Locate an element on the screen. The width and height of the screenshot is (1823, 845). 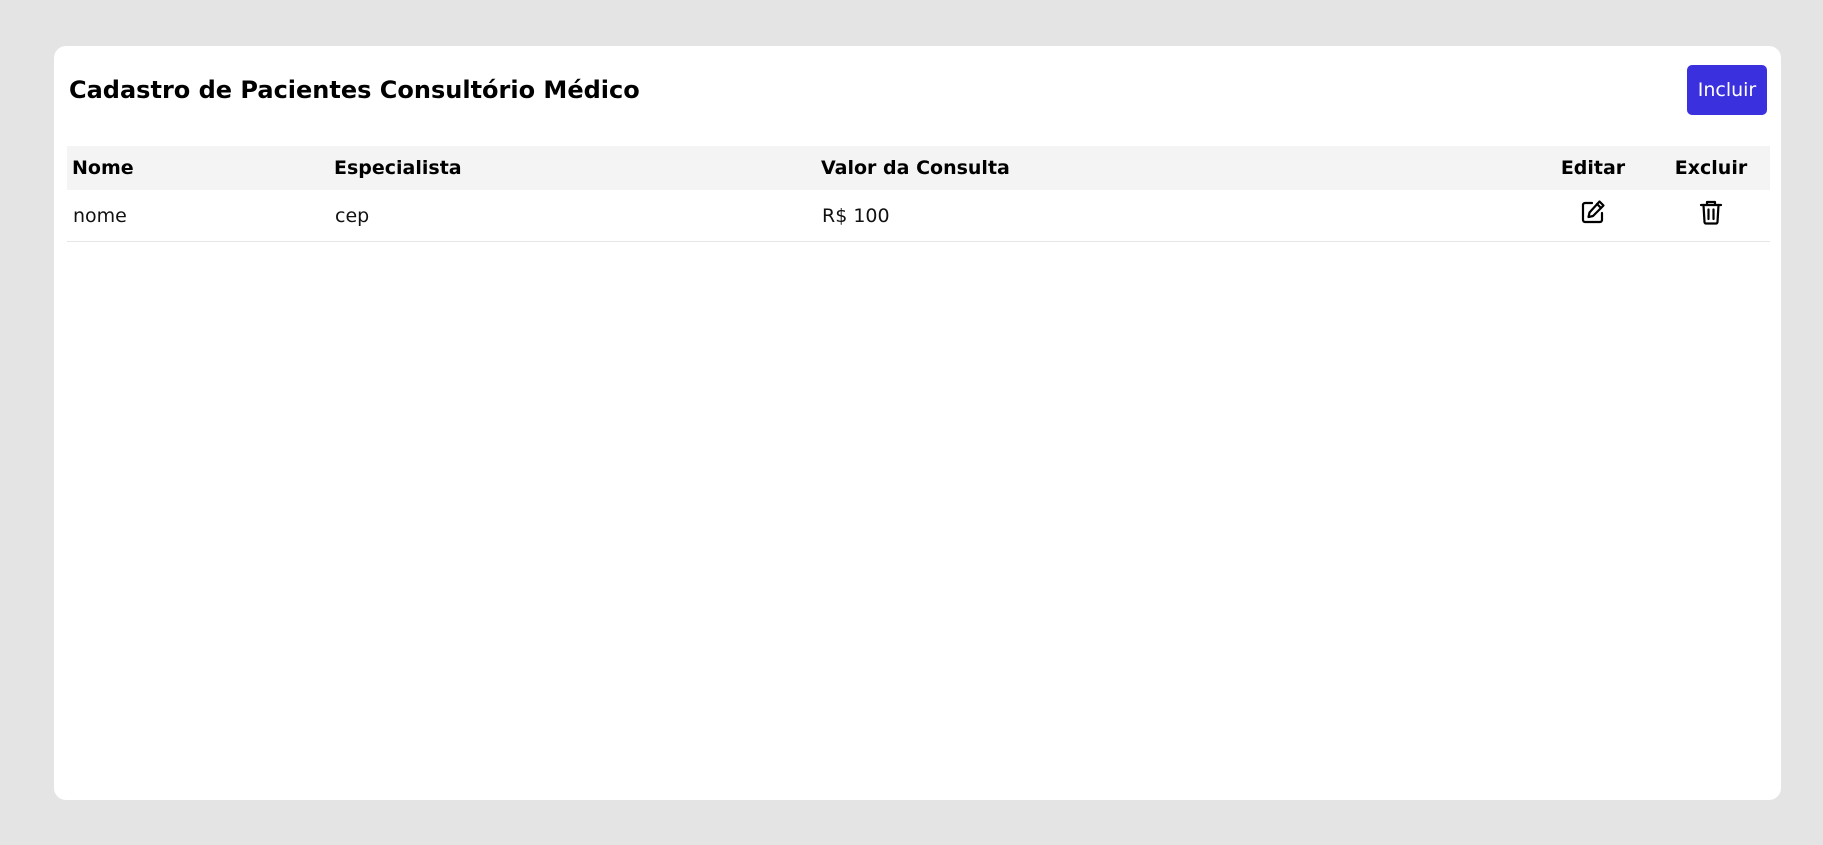
cell-editar is located at coordinates (1593, 216).